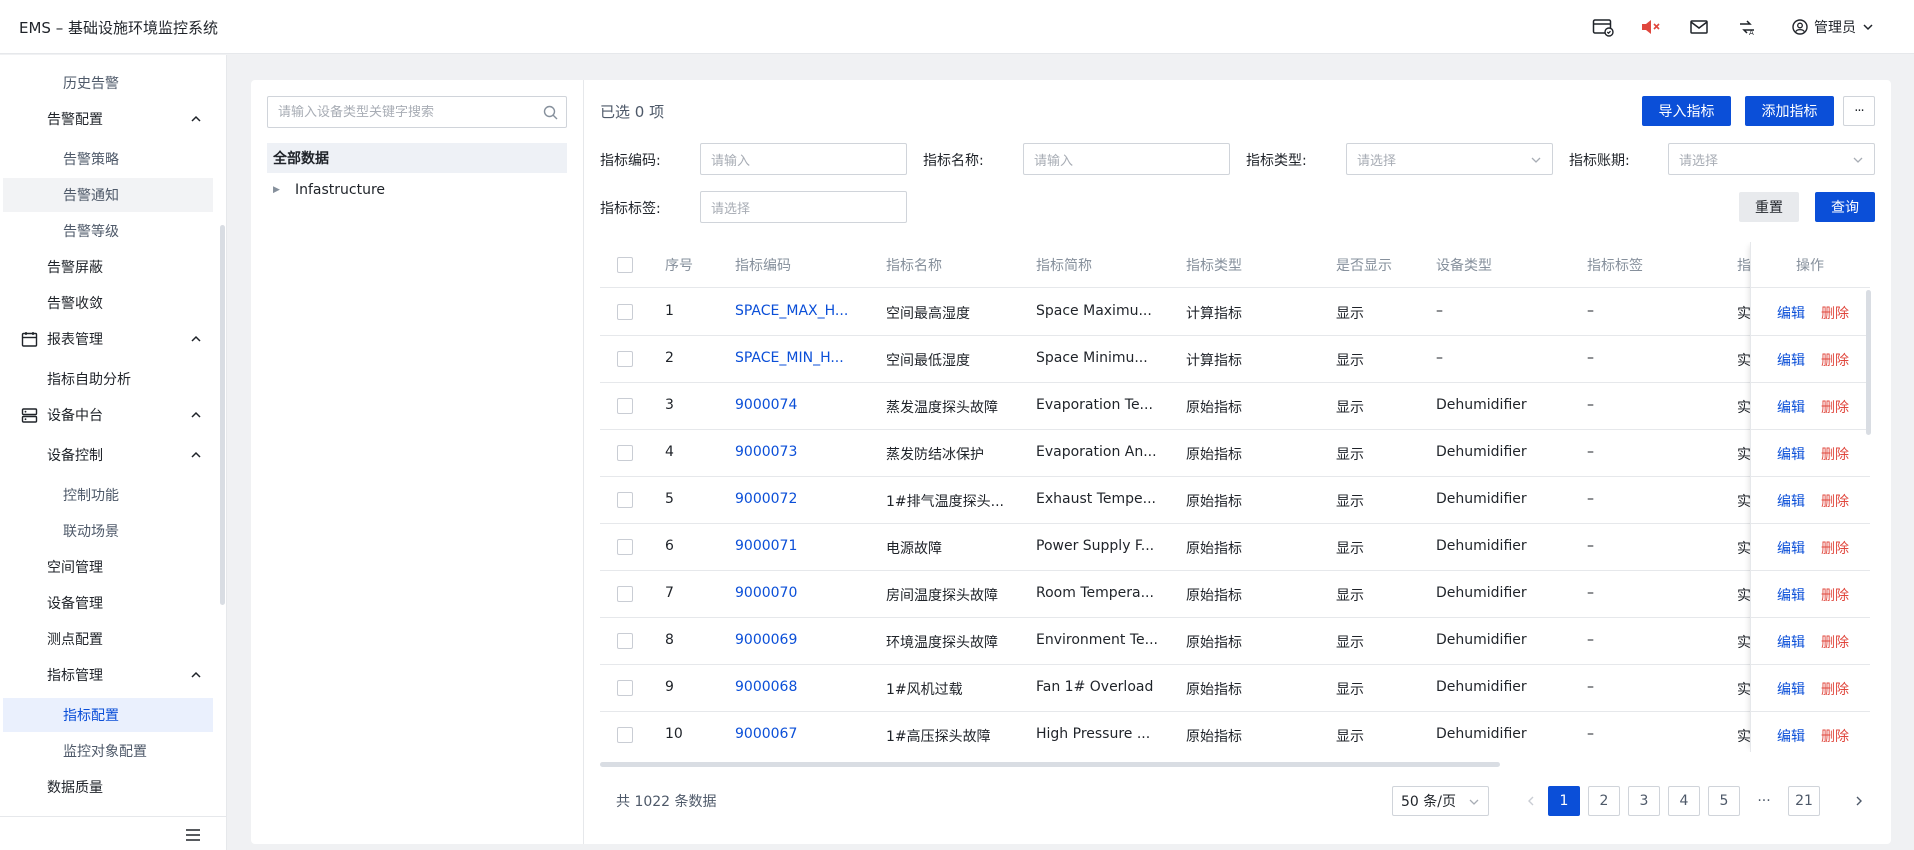  Describe the element at coordinates (108, 83) in the screenshot. I see `sidebar-item-history-alarm: 历史告警` at that location.